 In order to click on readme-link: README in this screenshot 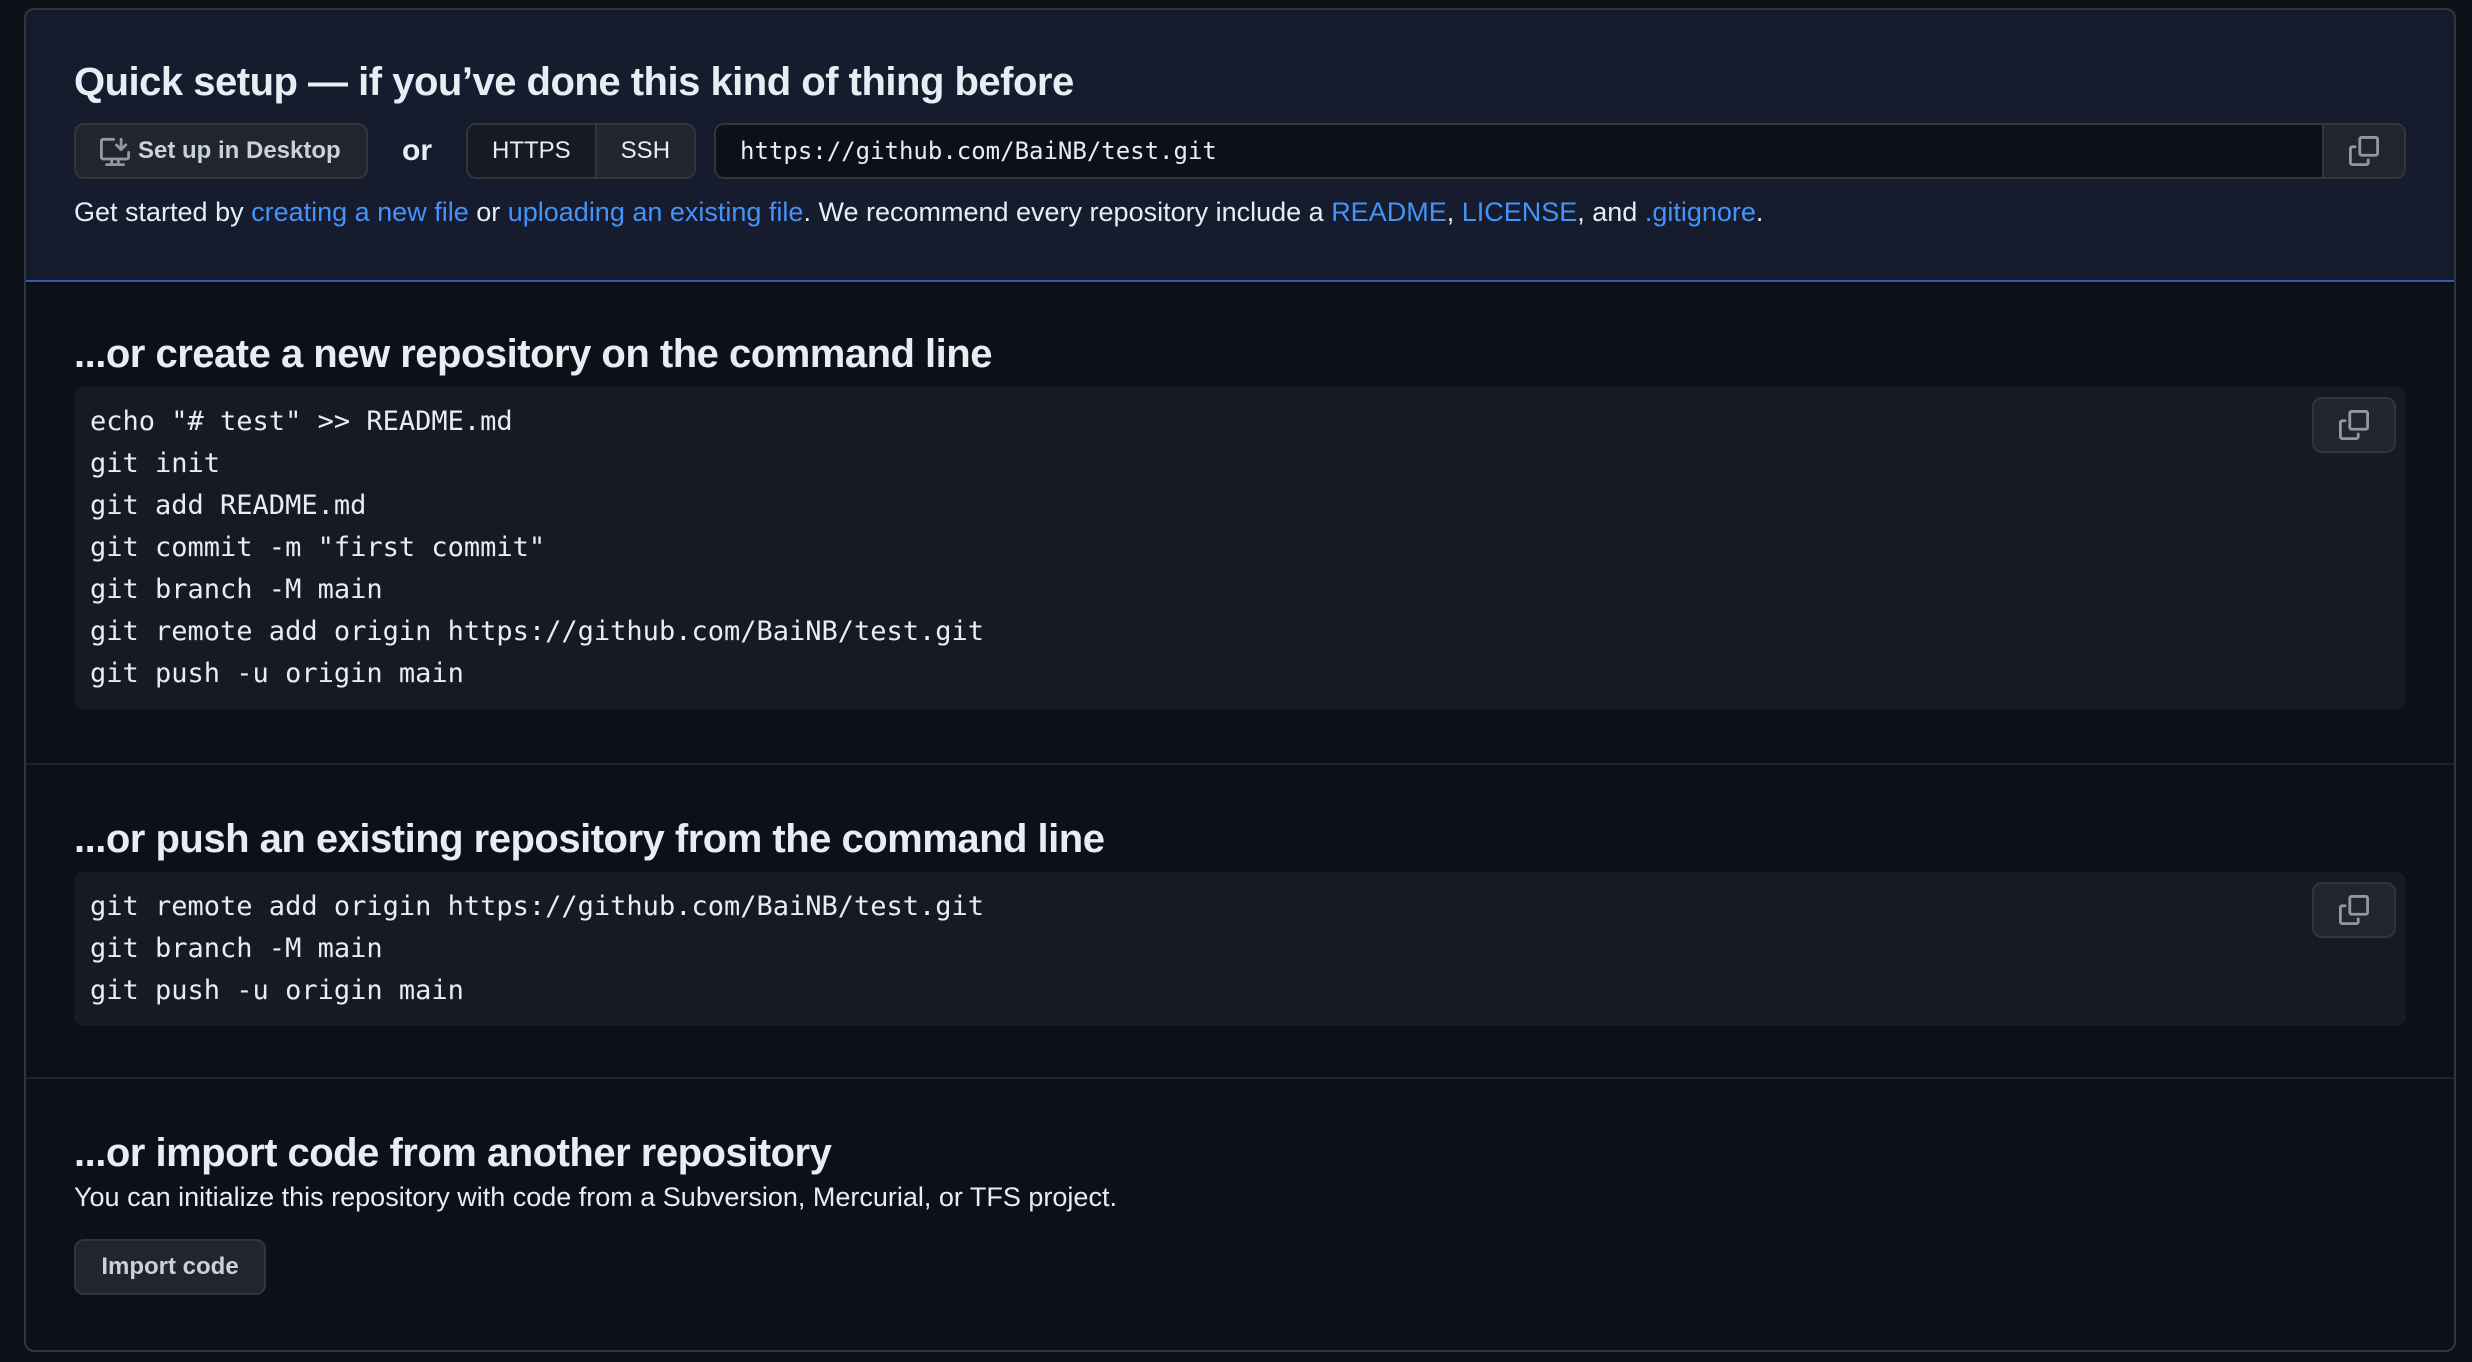, I will do `click(1389, 212)`.